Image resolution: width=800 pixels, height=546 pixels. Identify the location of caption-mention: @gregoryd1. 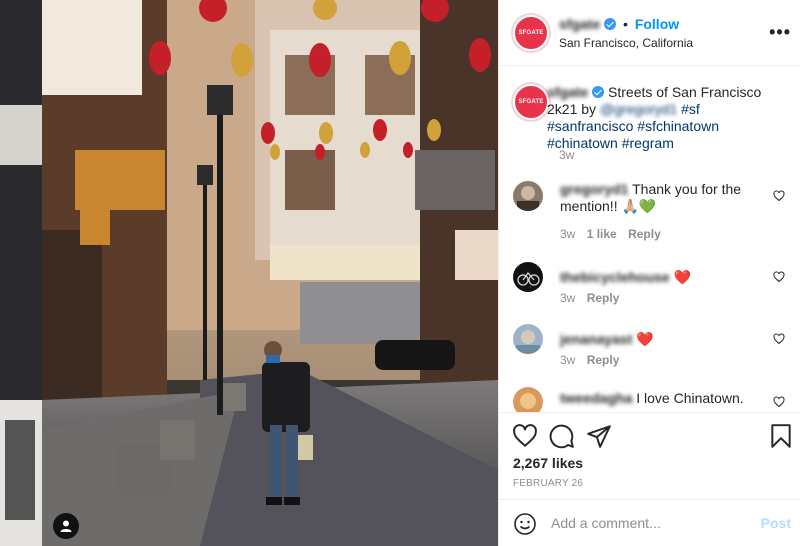
(638, 109).